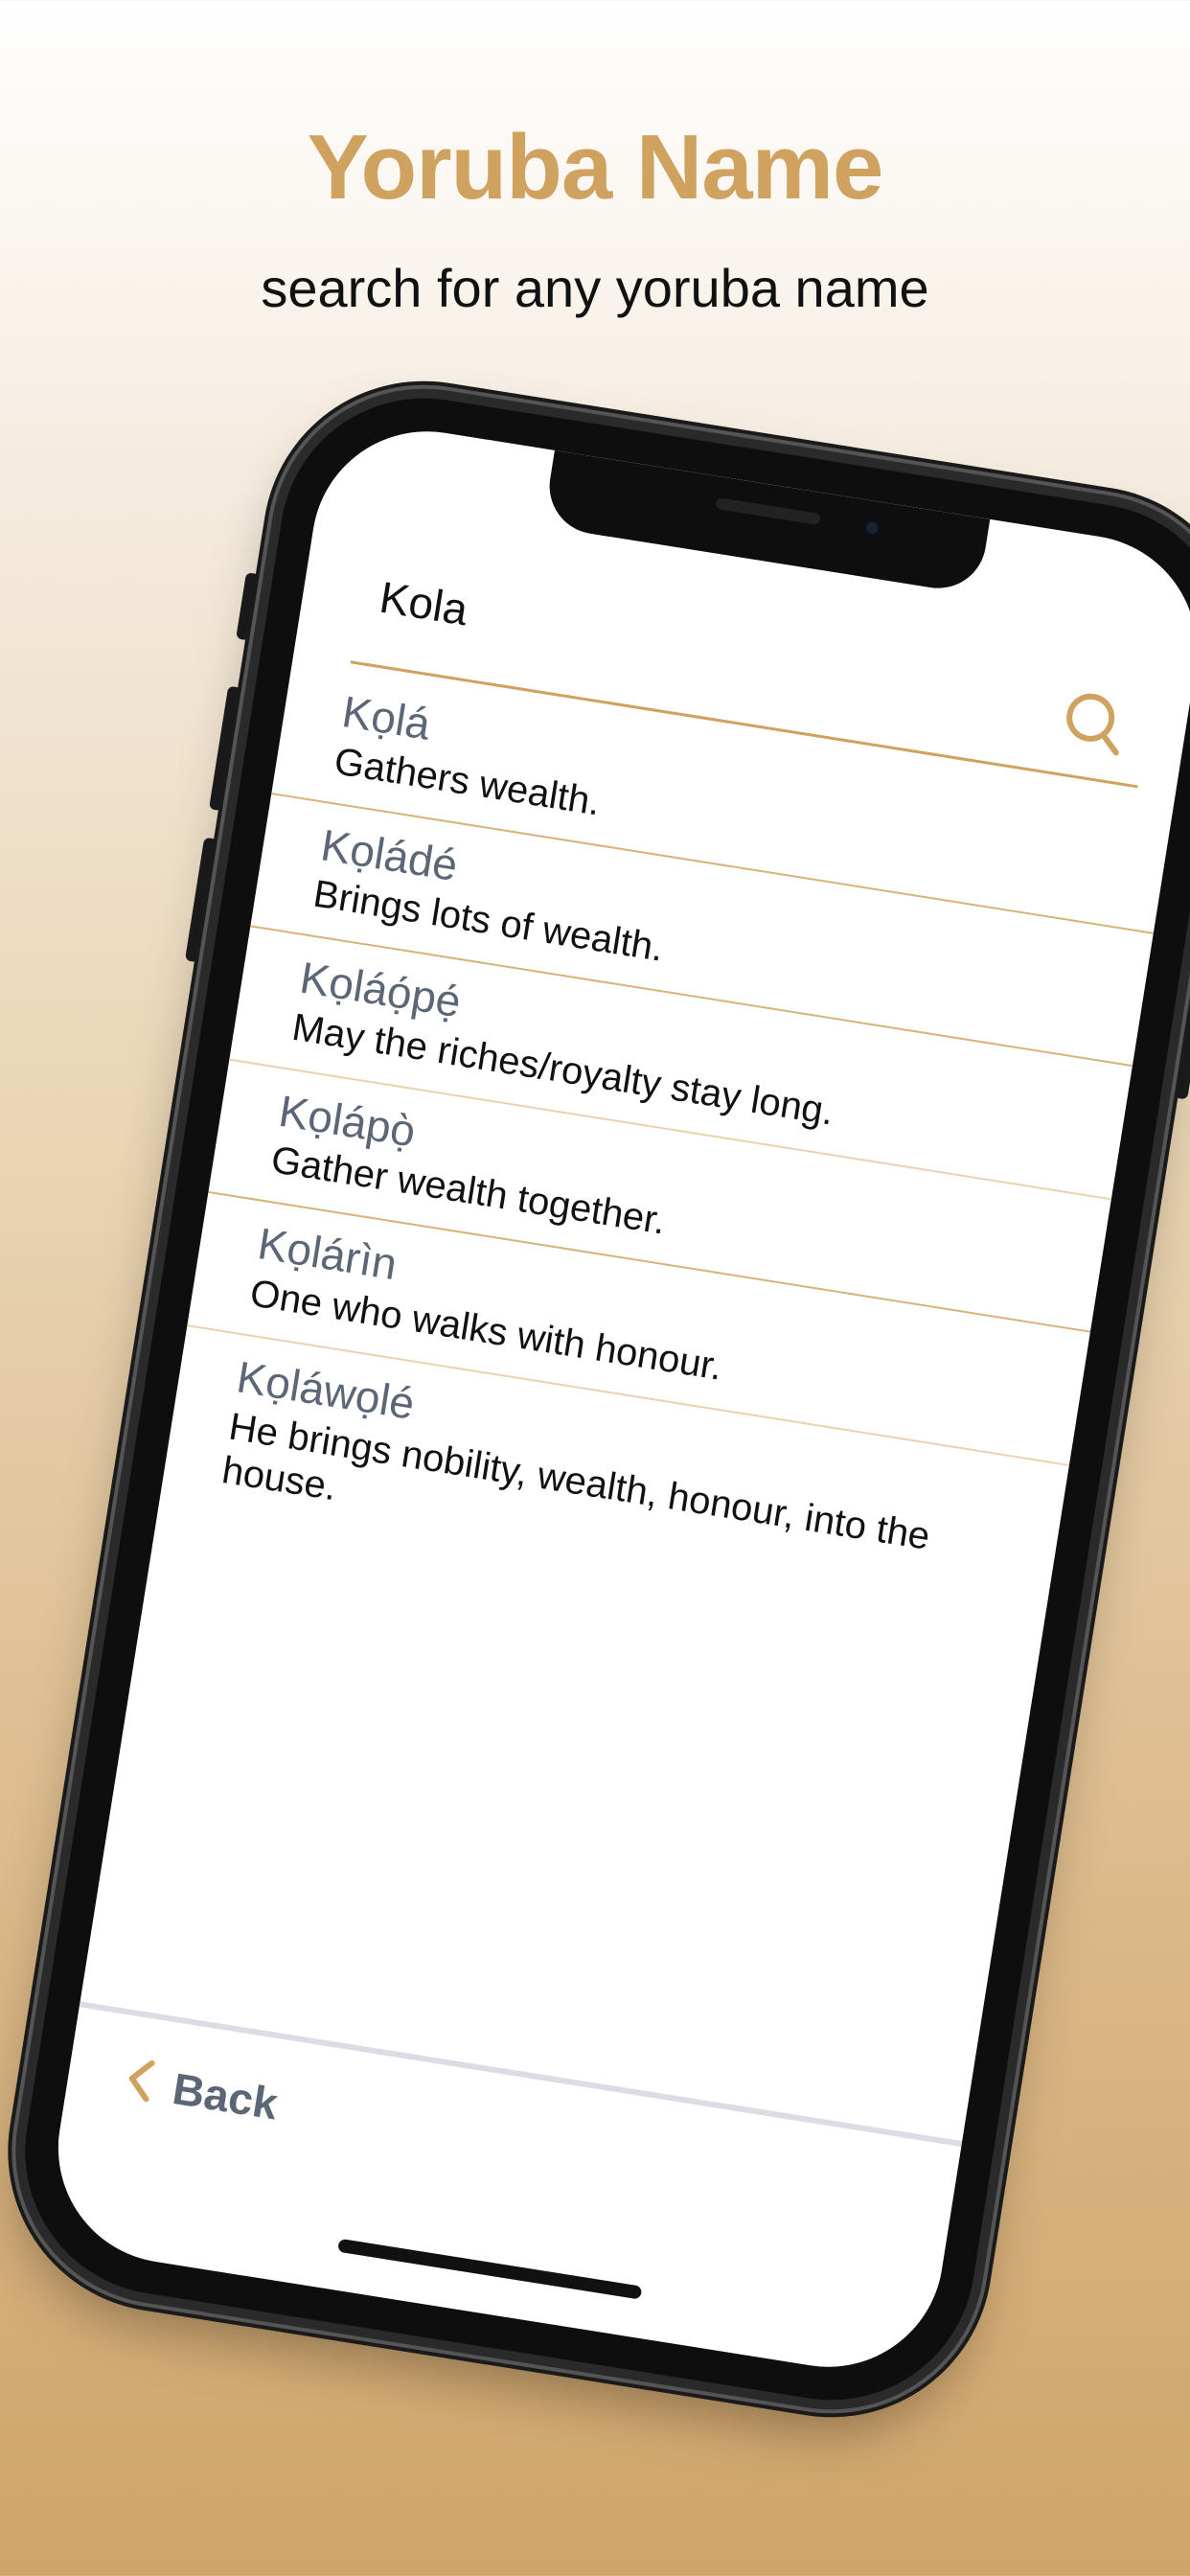 This screenshot has width=1190, height=2576. What do you see at coordinates (226, 2095) in the screenshot?
I see `back-label: Back` at bounding box center [226, 2095].